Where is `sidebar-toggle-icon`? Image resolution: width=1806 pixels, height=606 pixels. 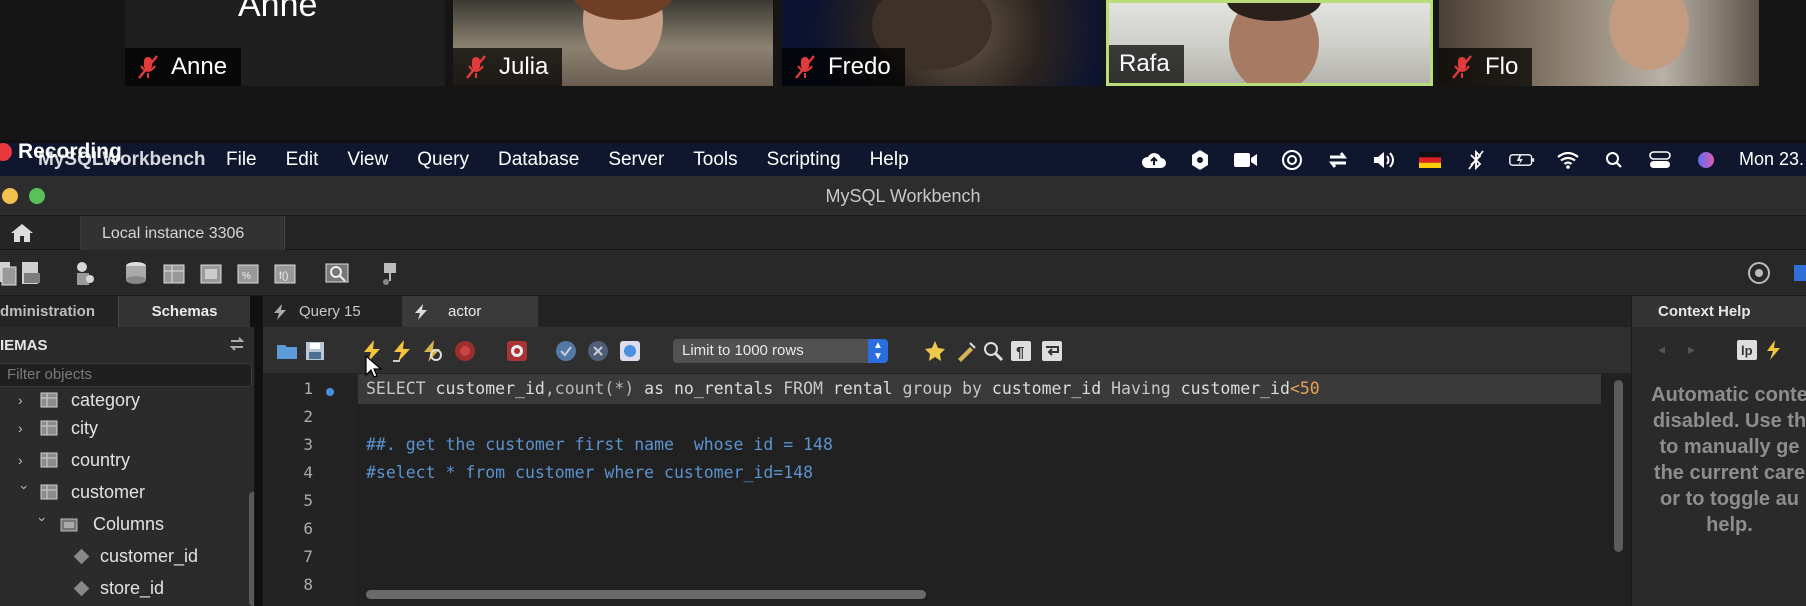 sidebar-toggle-icon is located at coordinates (1799, 273).